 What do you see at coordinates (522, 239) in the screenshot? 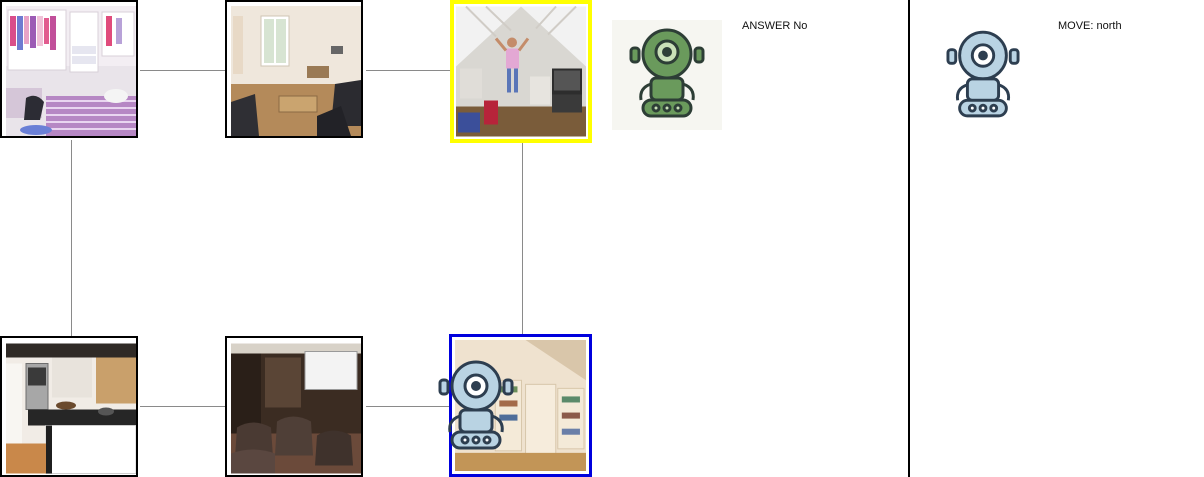
I see `edge-attic-bookshelf` at bounding box center [522, 239].